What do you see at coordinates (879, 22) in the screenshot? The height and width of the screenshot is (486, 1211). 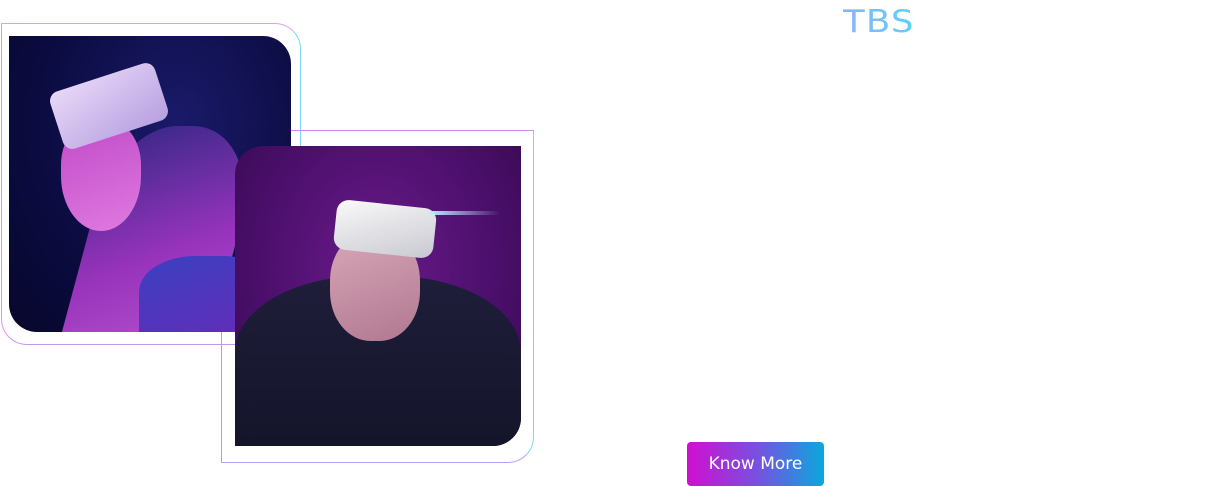 I see `brand-logo: TBS` at bounding box center [879, 22].